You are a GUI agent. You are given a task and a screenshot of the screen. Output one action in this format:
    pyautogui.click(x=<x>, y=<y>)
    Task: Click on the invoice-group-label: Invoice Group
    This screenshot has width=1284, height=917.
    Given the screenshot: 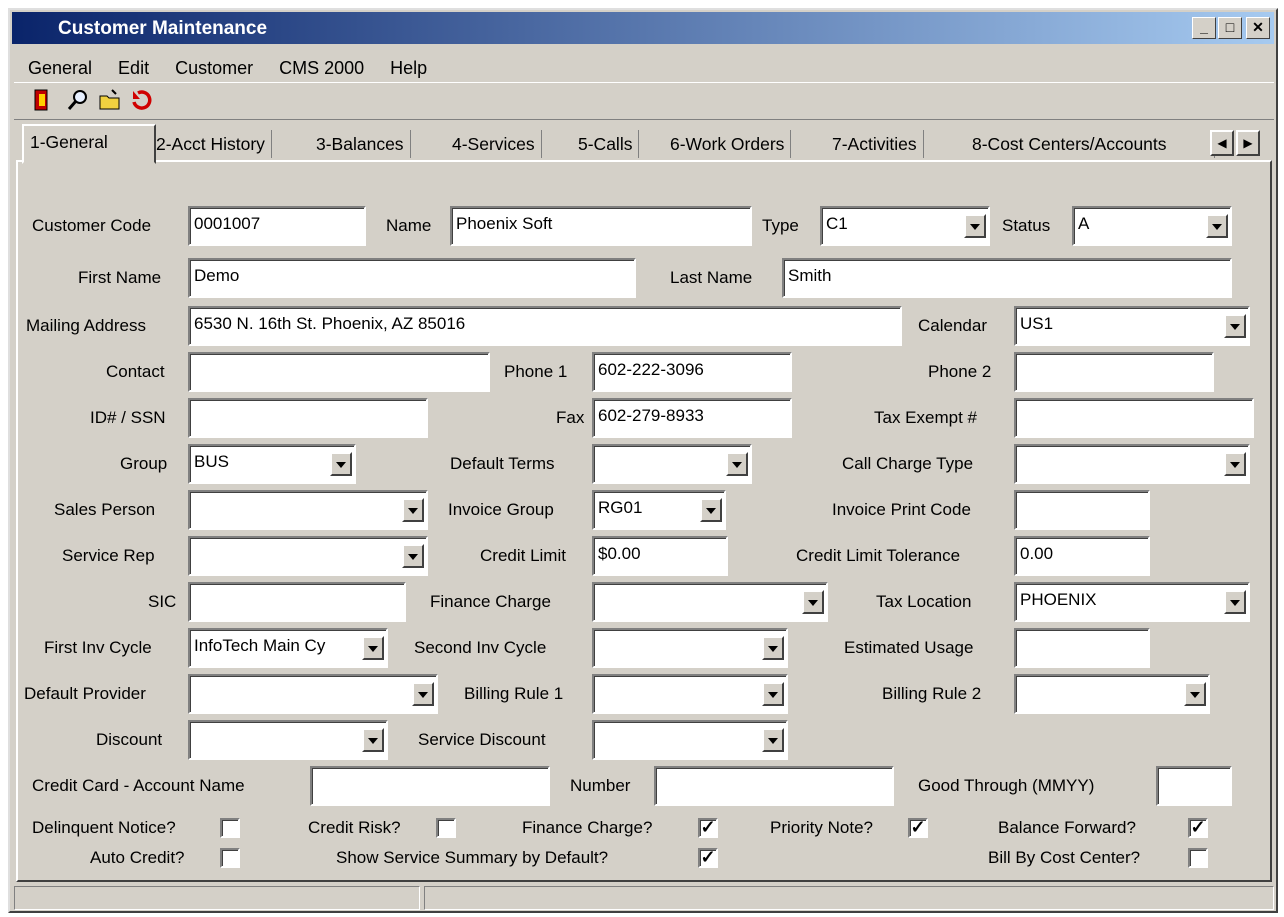 What is the action you would take?
    pyautogui.click(x=501, y=509)
    